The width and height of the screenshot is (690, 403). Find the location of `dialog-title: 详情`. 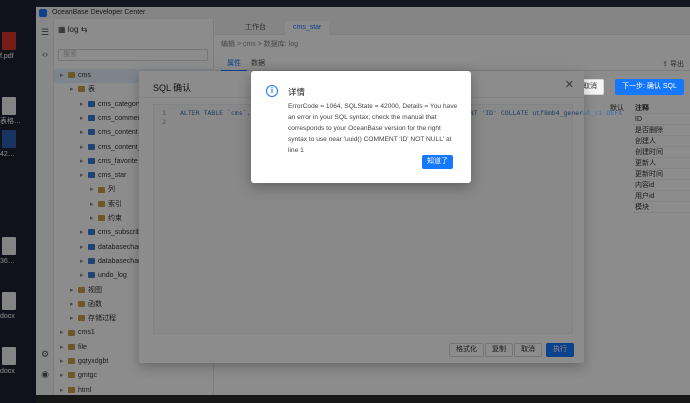

dialog-title: 详情 is located at coordinates (297, 92).